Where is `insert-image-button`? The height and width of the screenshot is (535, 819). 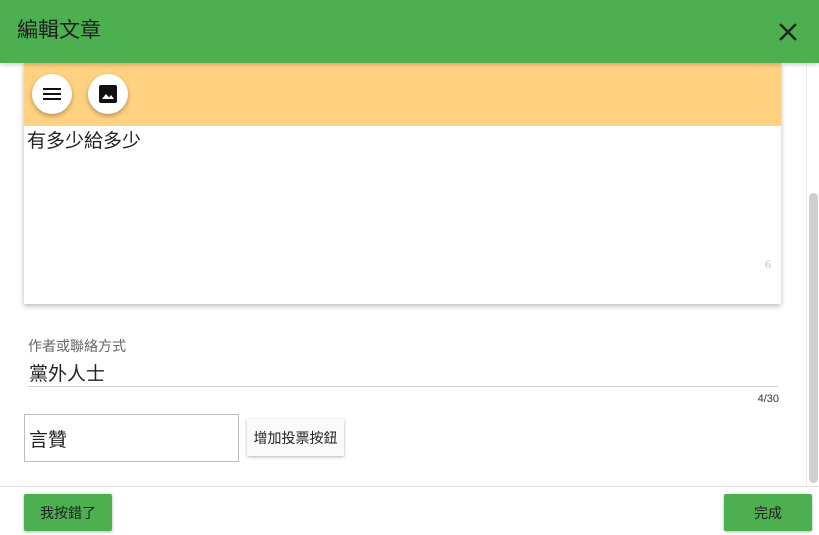
insert-image-button is located at coordinates (108, 94).